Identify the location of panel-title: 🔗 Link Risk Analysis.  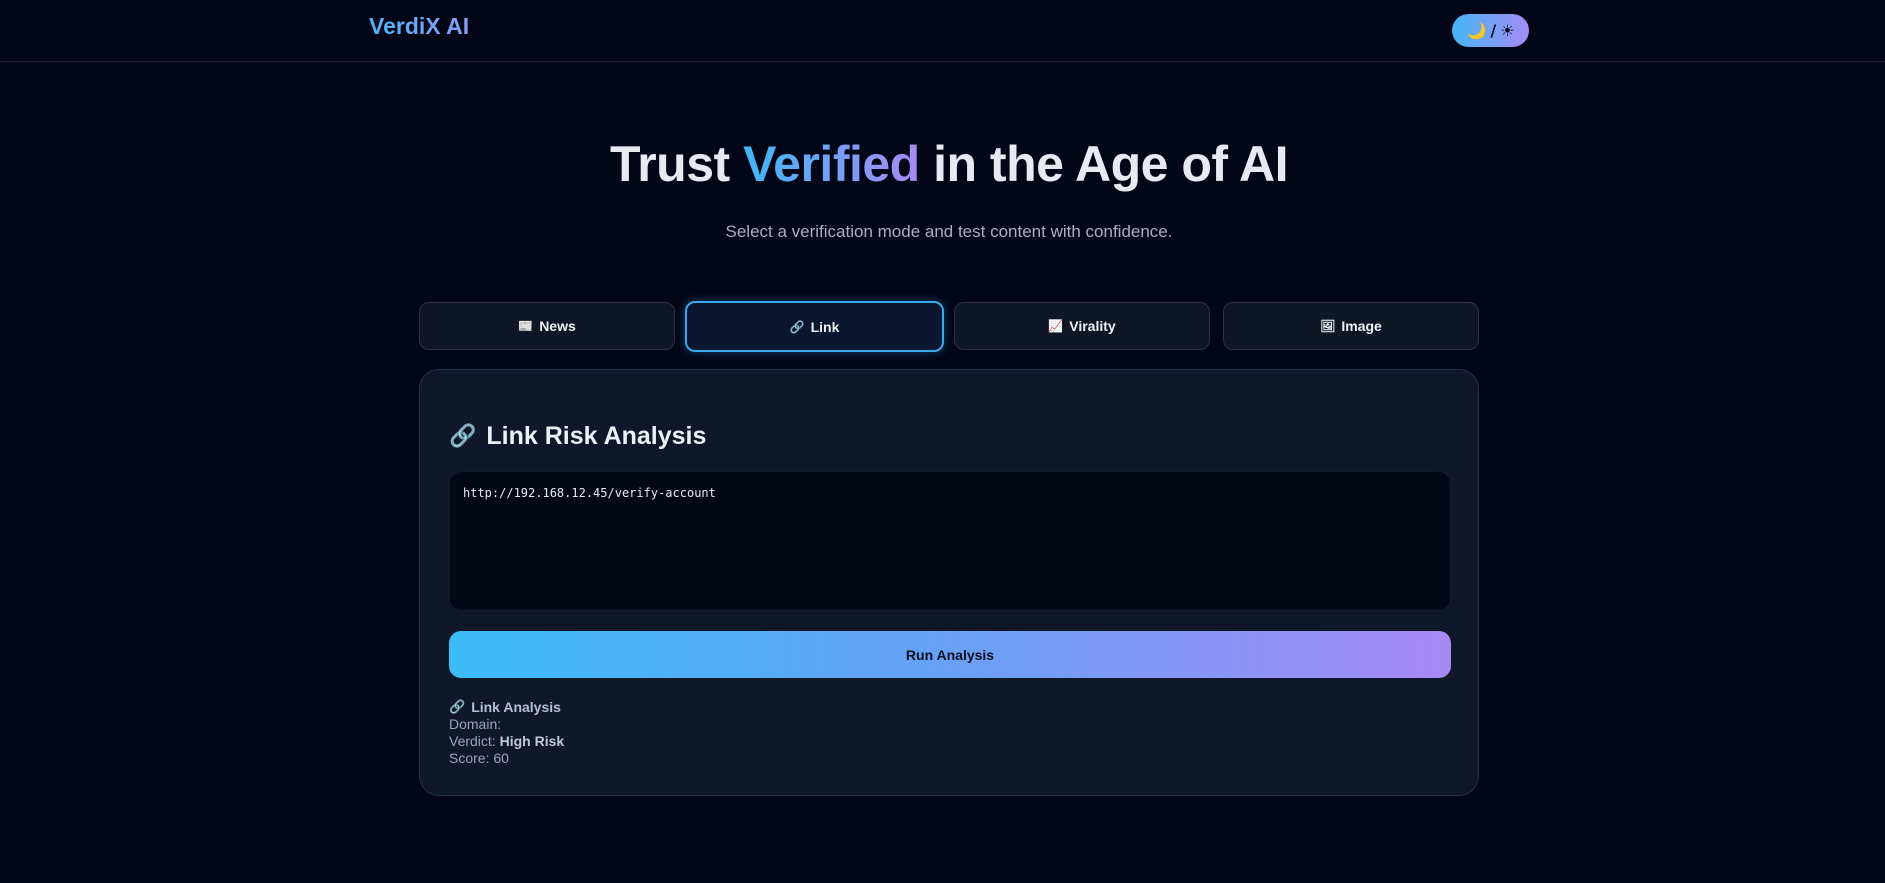
(577, 436).